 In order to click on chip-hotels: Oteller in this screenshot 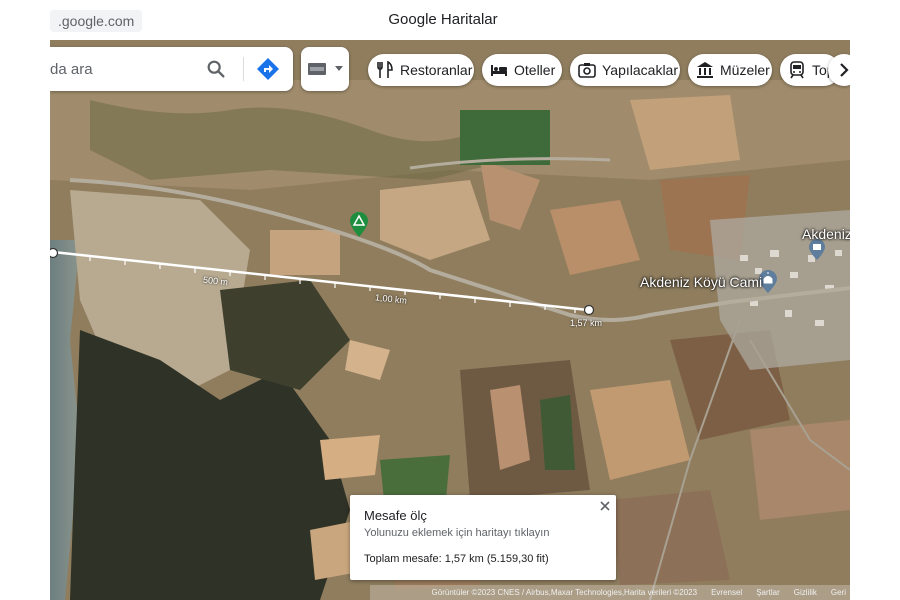, I will do `click(522, 70)`.